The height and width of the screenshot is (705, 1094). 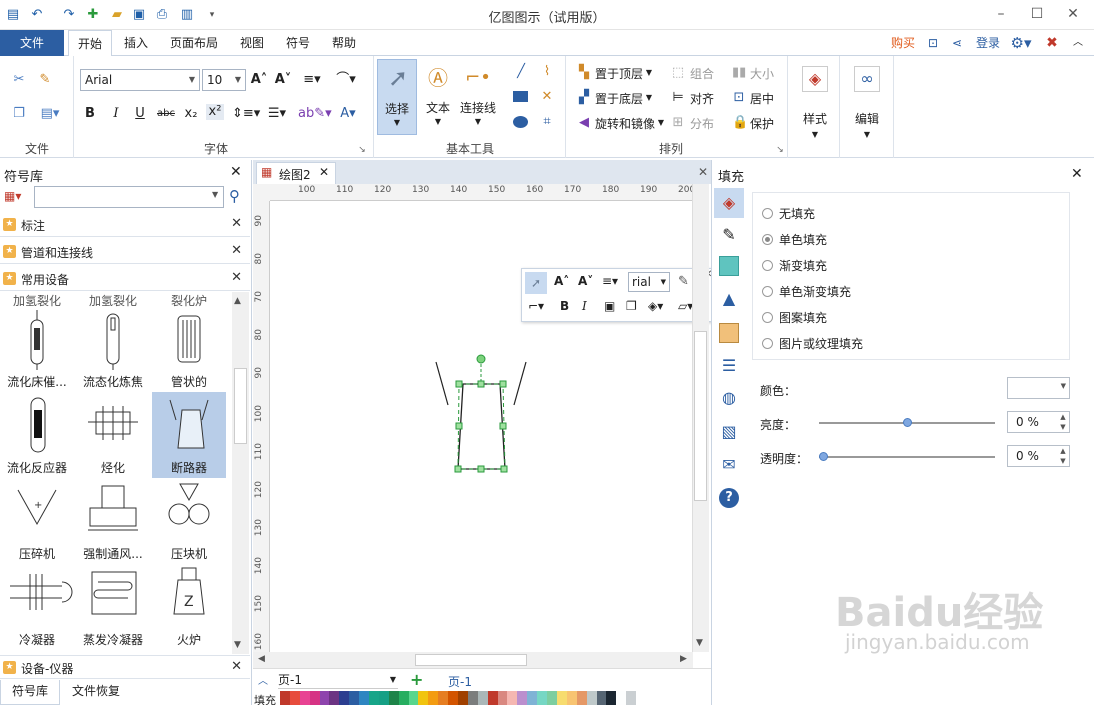 What do you see at coordinates (189, 435) in the screenshot?
I see `symbol-circuit-breaker: 断路器` at bounding box center [189, 435].